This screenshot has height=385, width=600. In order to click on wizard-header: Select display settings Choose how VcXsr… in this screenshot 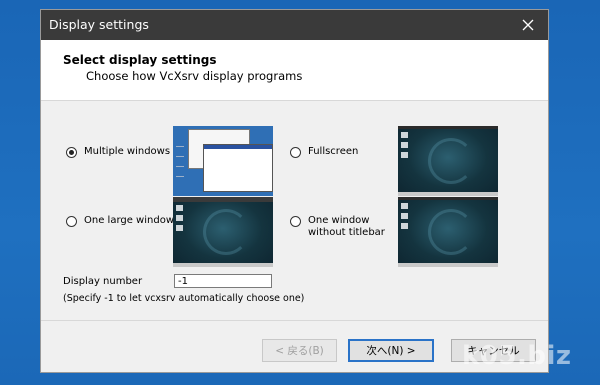, I will do `click(294, 70)`.